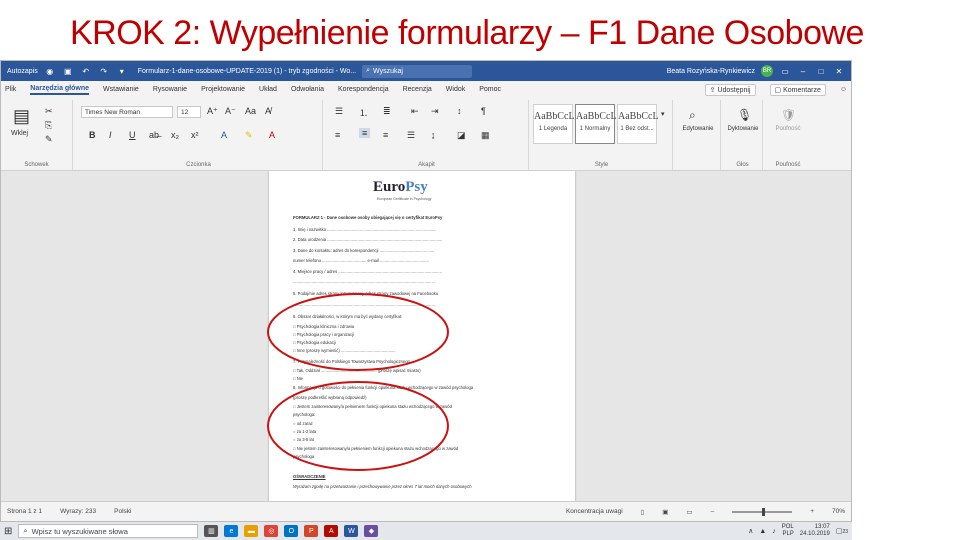 The height and width of the screenshot is (540, 960). I want to click on network-icon: ▲, so click(762, 531).